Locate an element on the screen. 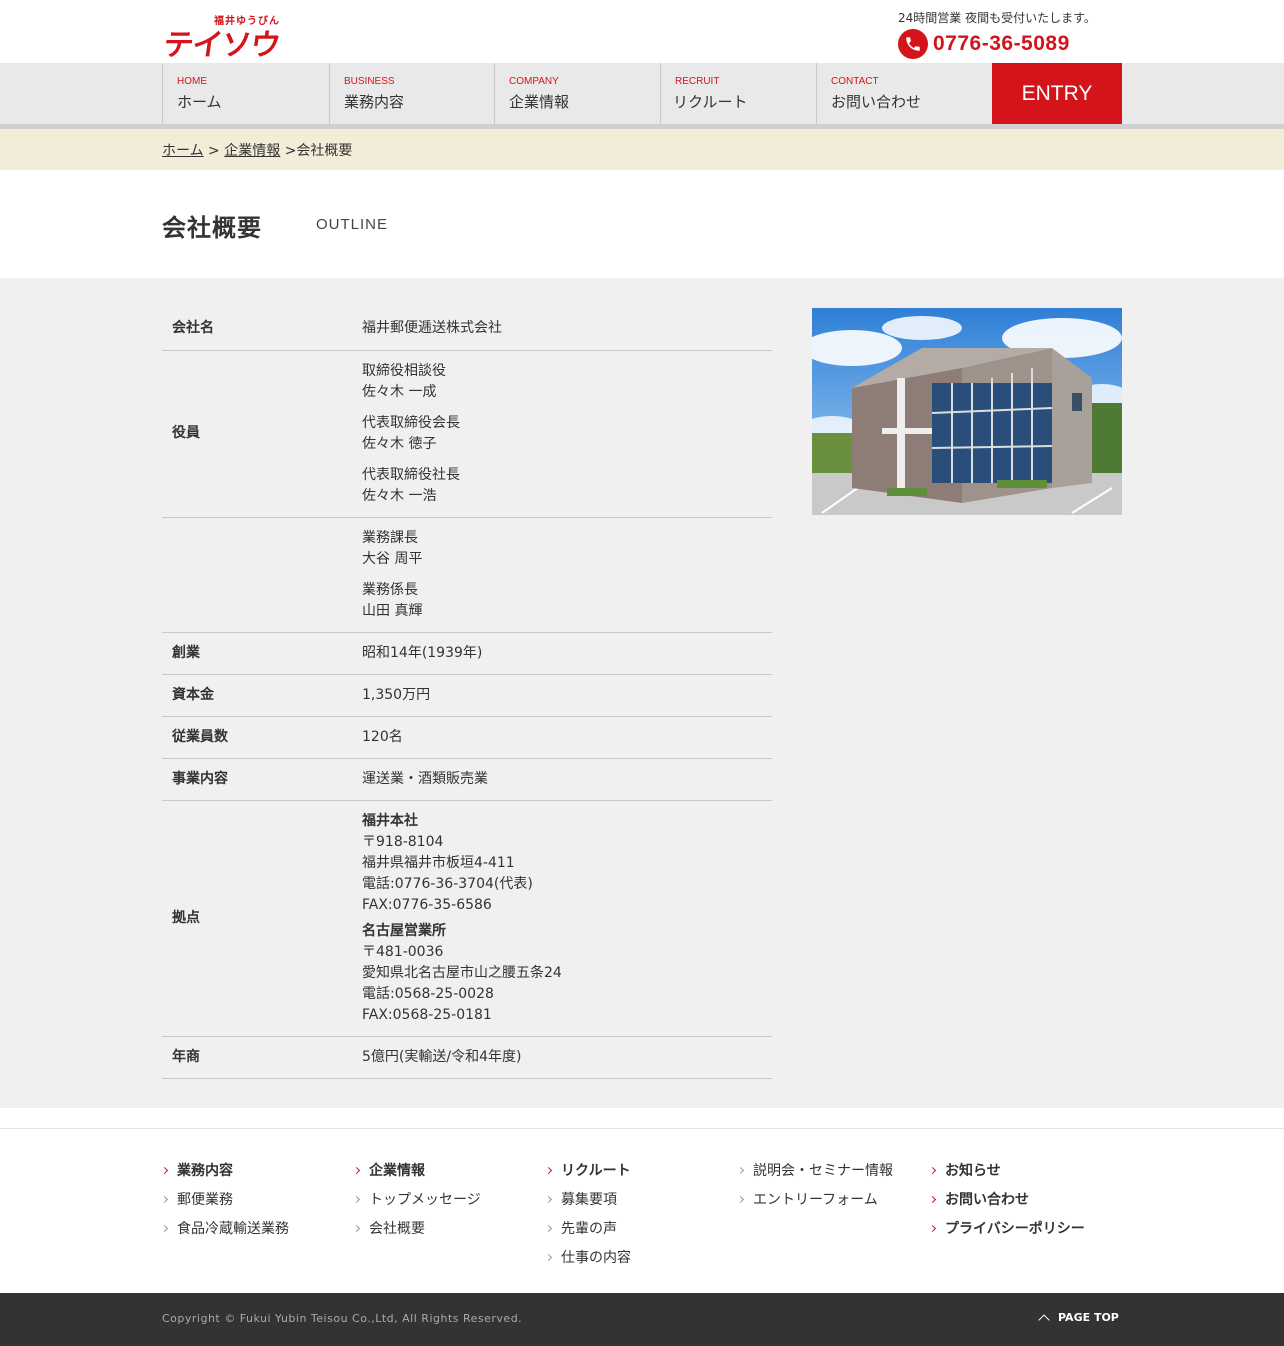 The height and width of the screenshot is (1346, 1284). nav-company: COMPANY 企業情報 is located at coordinates (577, 93).